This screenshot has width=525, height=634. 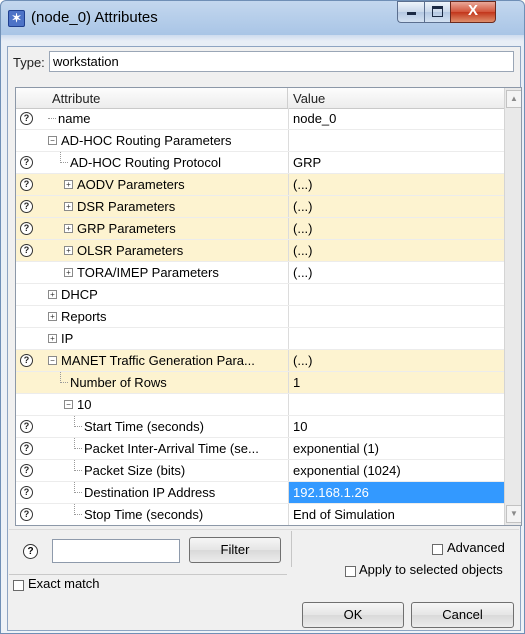 What do you see at coordinates (396, 162) in the screenshot?
I see `value-cell: GRP` at bounding box center [396, 162].